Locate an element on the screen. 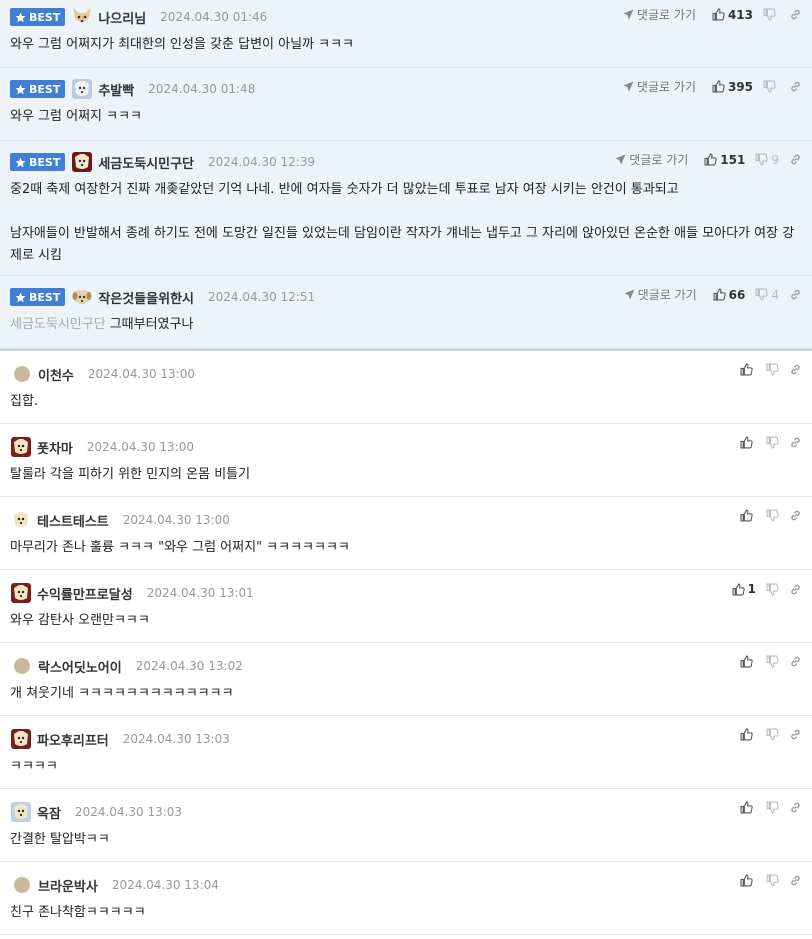  author-name: 파오후리프터 is located at coordinates (73, 739).